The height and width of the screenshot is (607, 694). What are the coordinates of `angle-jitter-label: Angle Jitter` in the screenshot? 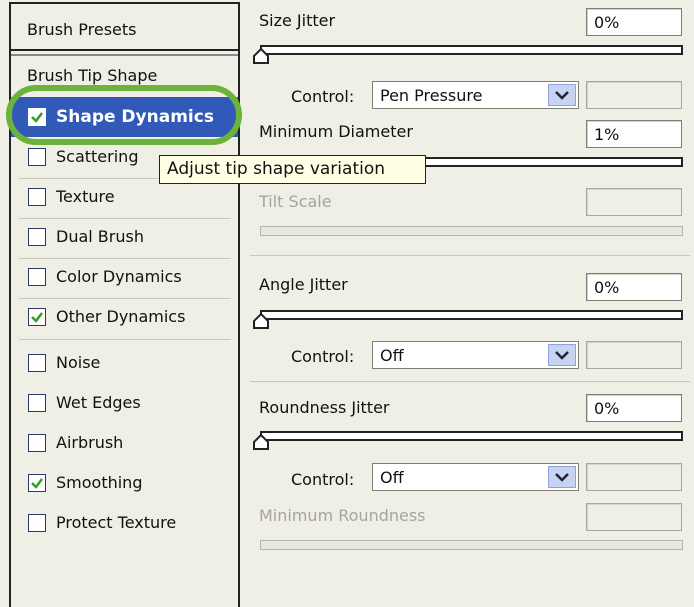 It's located at (303, 284).